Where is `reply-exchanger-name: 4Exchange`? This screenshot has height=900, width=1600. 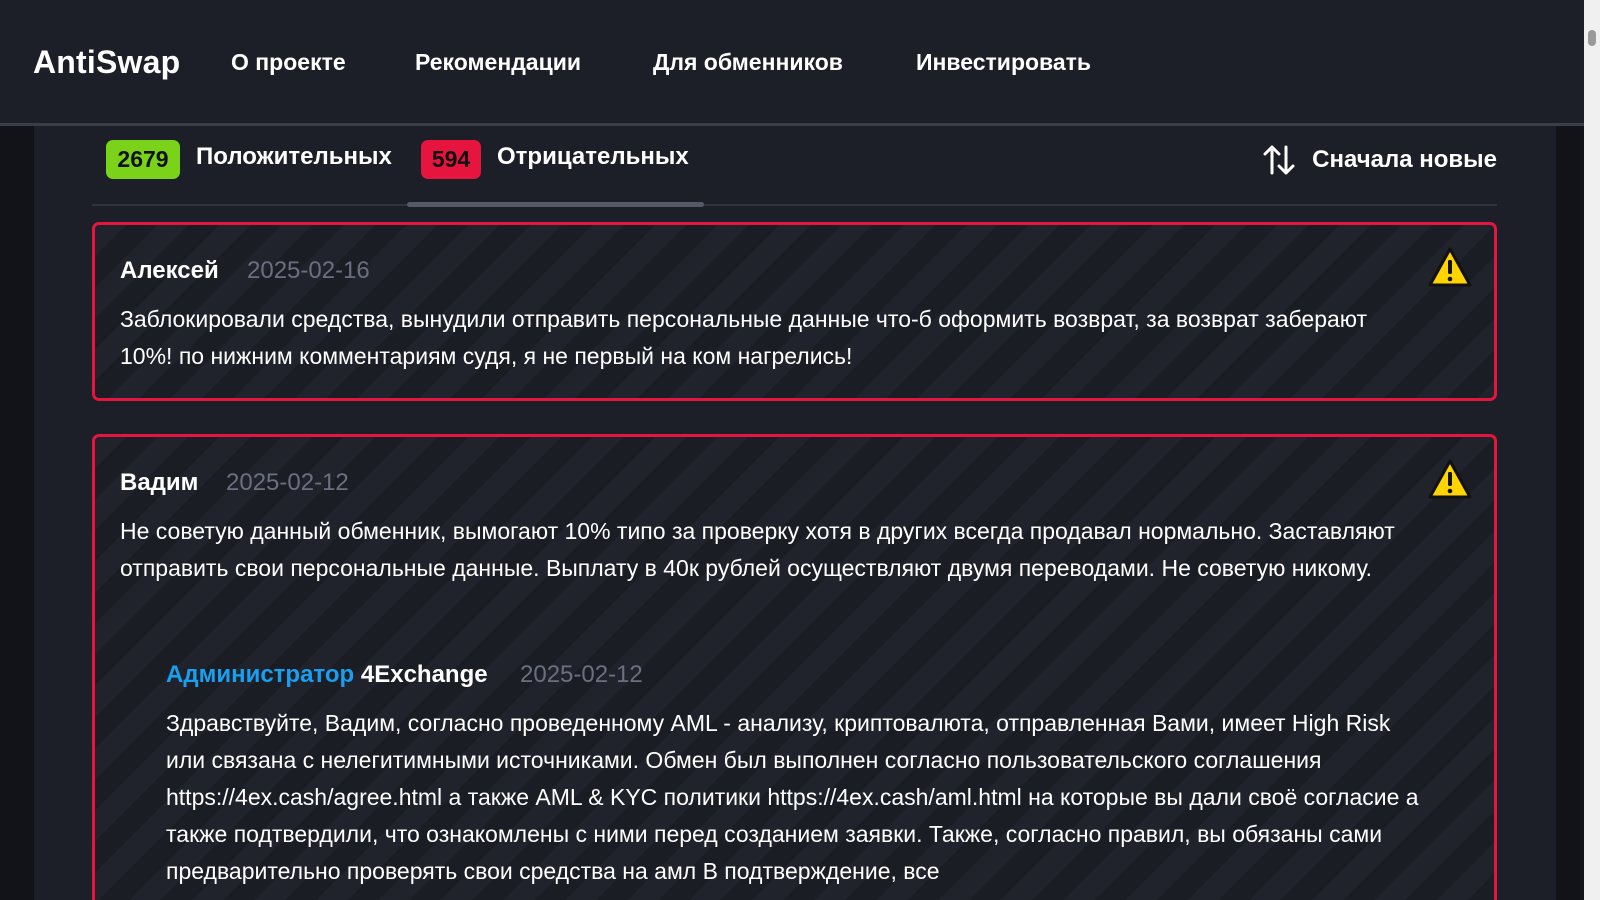 reply-exchanger-name: 4Exchange is located at coordinates (424, 674).